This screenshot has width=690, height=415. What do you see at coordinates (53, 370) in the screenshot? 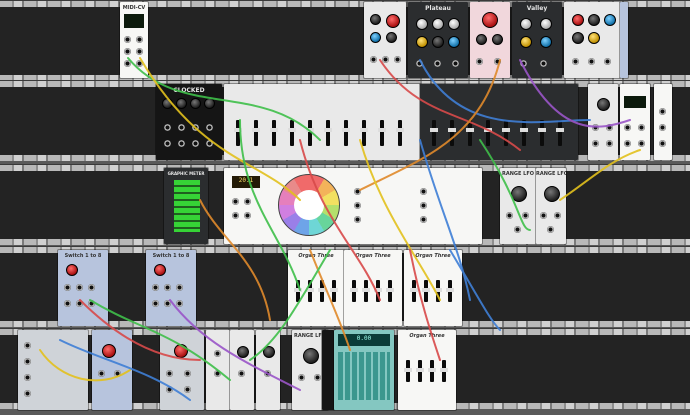
I see `row5-module-a` at bounding box center [53, 370].